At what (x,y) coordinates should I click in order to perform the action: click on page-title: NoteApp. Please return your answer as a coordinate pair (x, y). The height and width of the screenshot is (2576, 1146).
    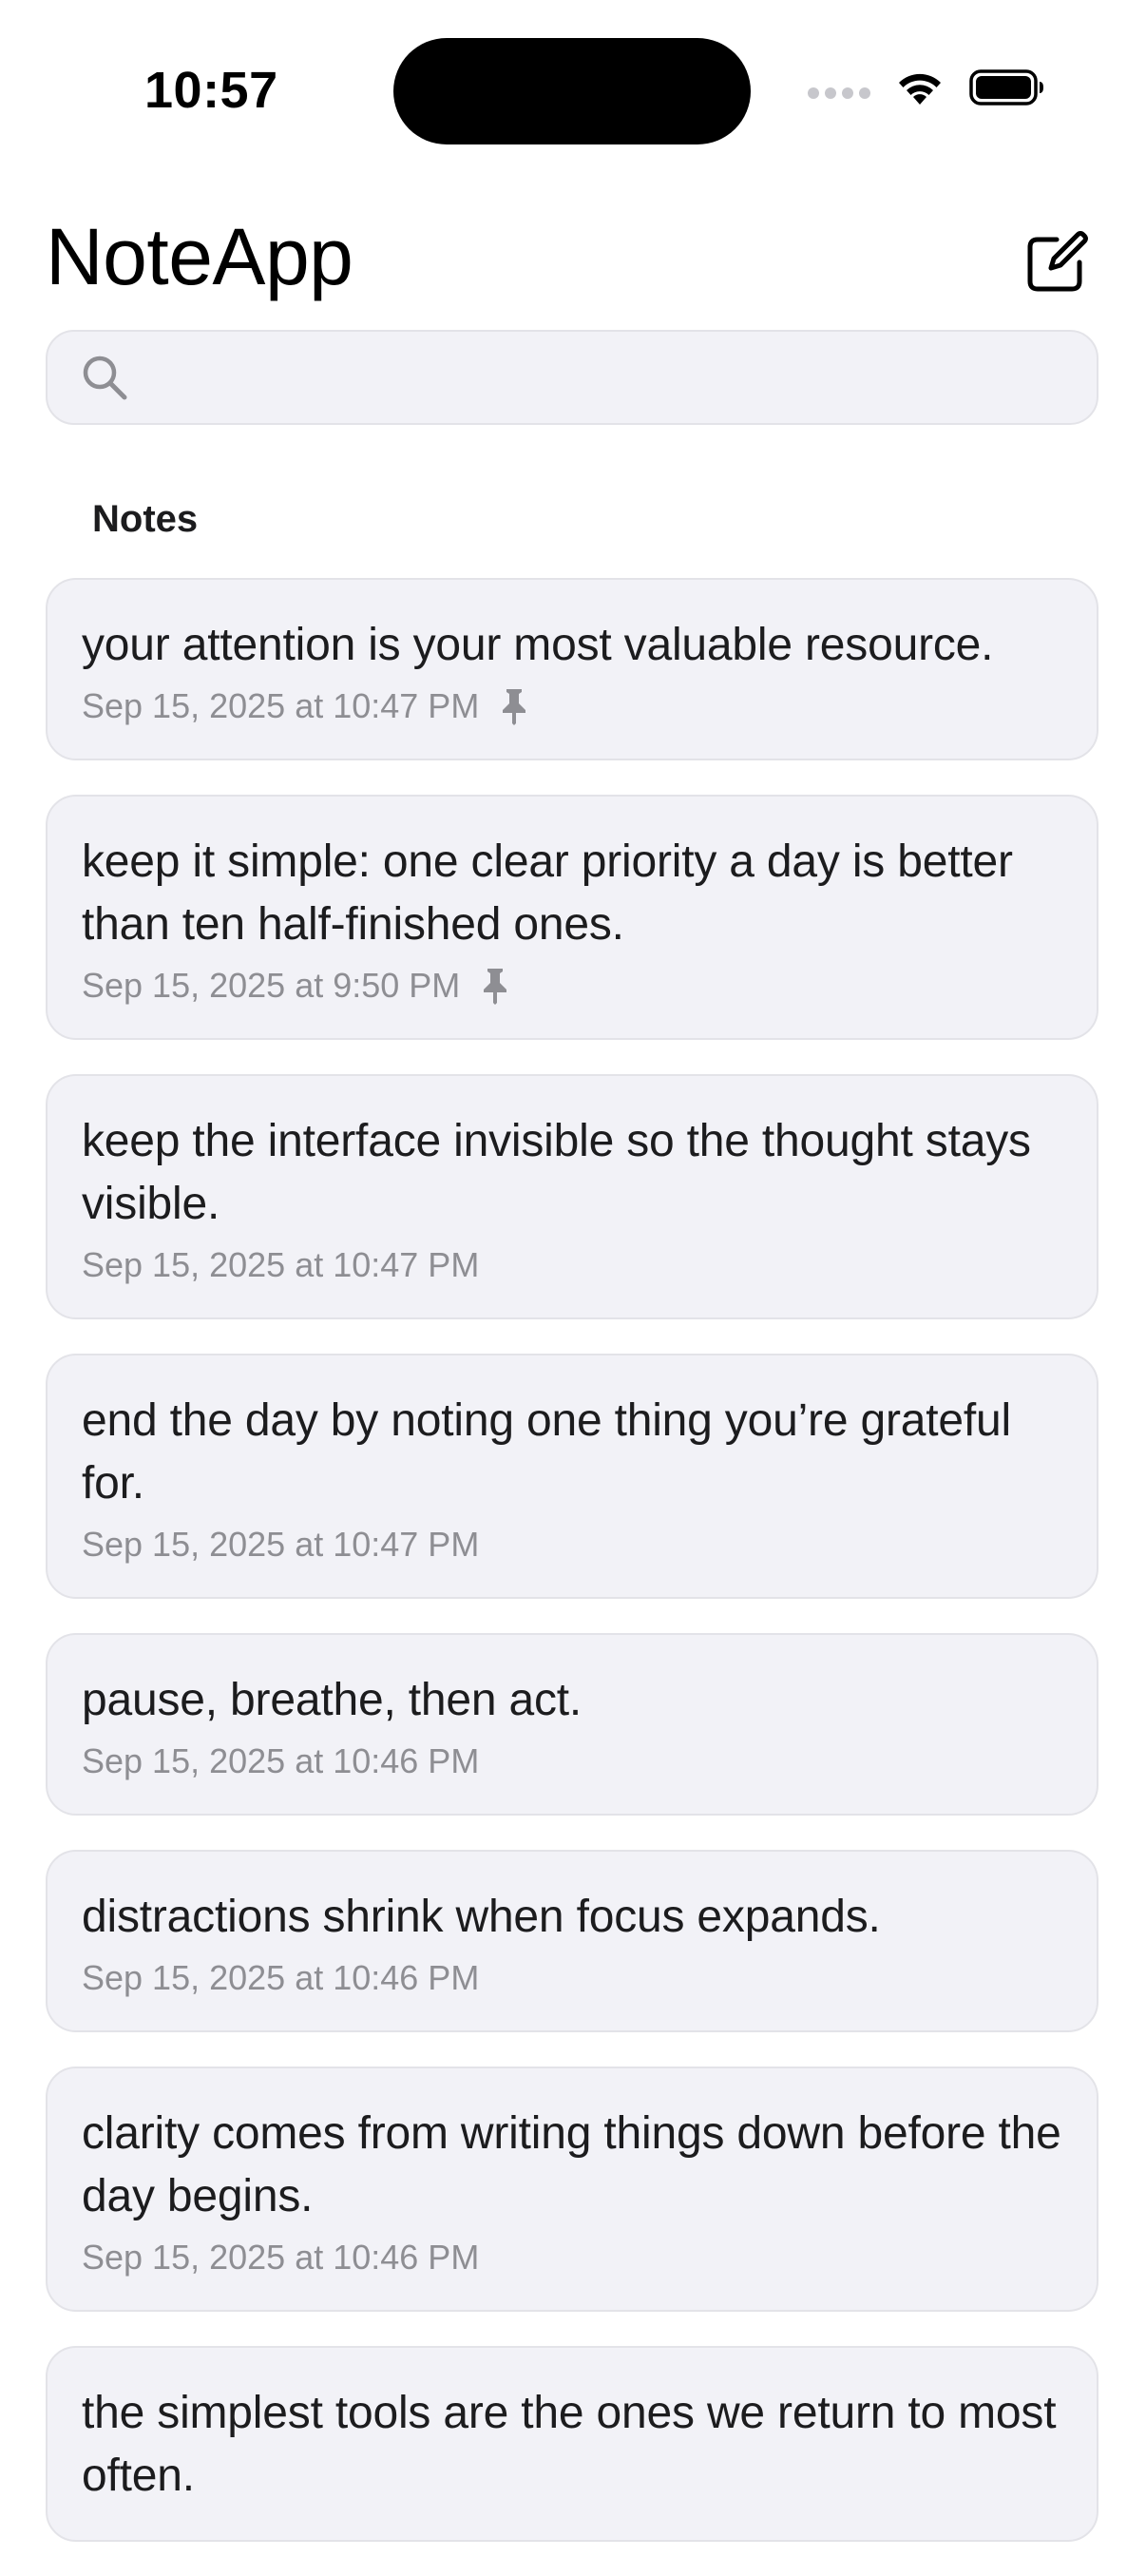
    Looking at the image, I should click on (199, 256).